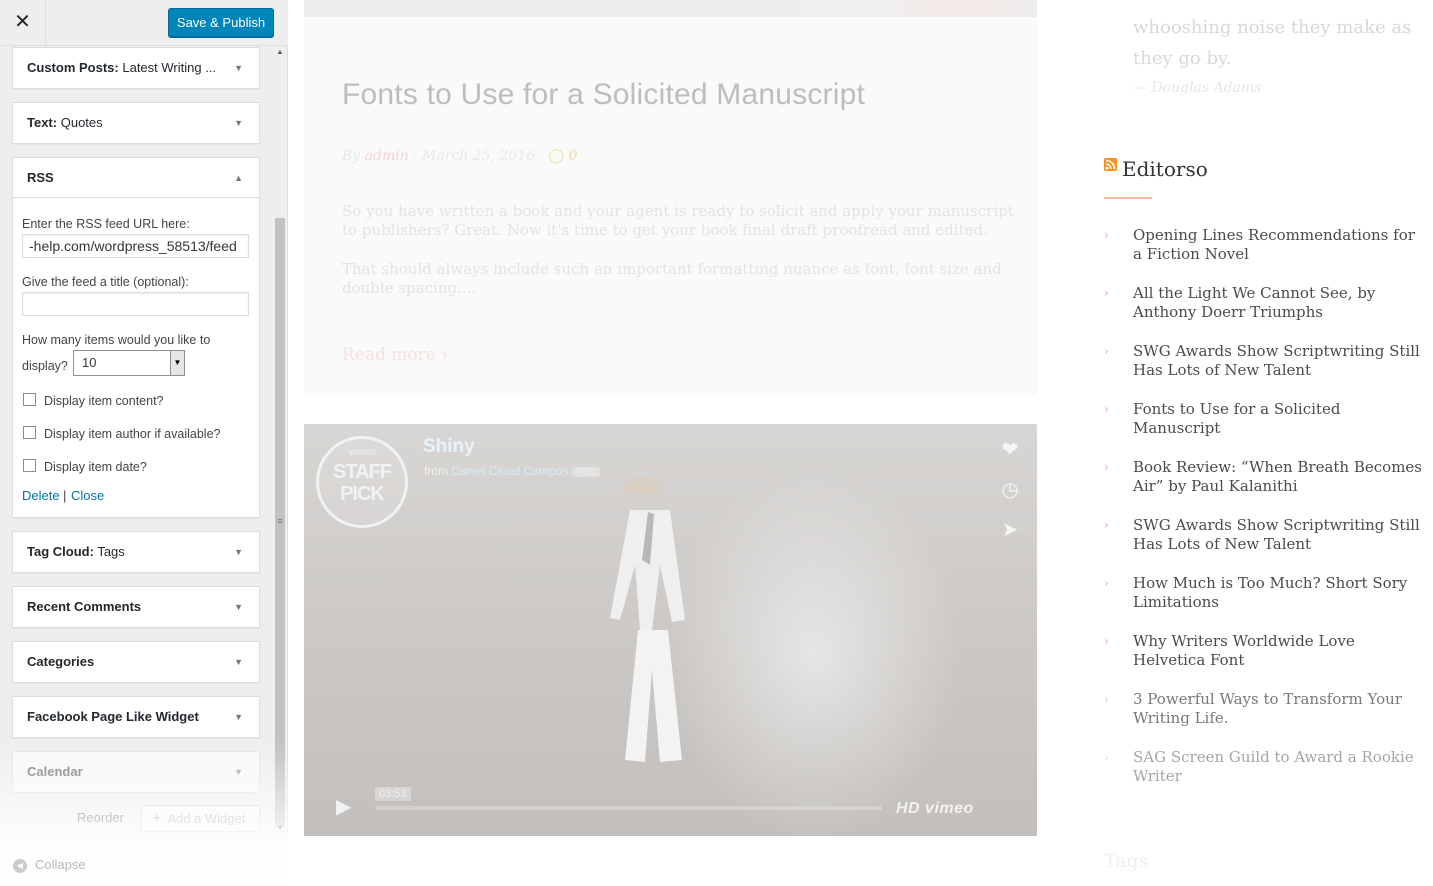 This screenshot has height=886, width=1433. I want to click on add-widget-button: + Add a Widget, so click(200, 818).